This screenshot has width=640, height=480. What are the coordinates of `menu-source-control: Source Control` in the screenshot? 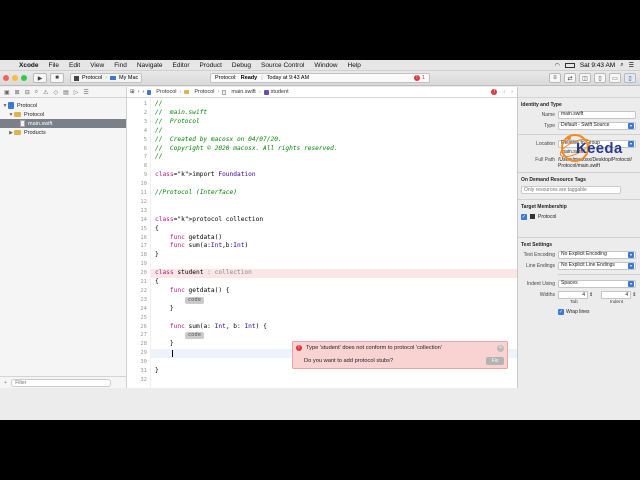 It's located at (282, 65).